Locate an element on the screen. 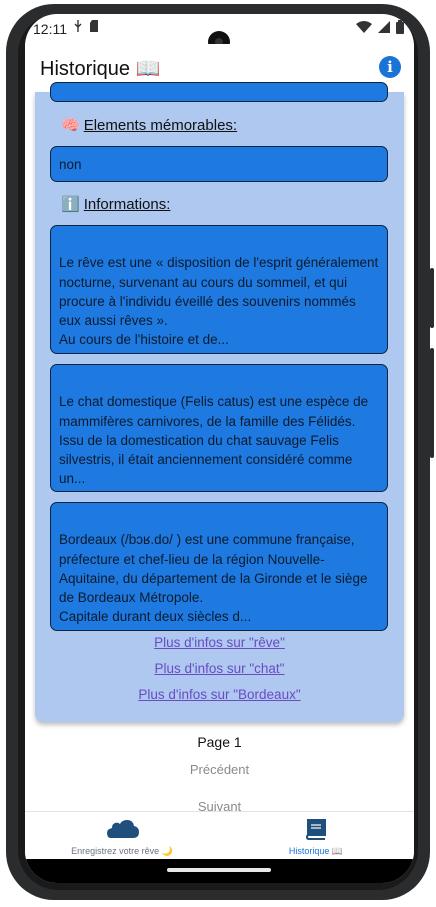 This screenshot has width=436, height=907. status-time: 12:11 is located at coordinates (50, 29).